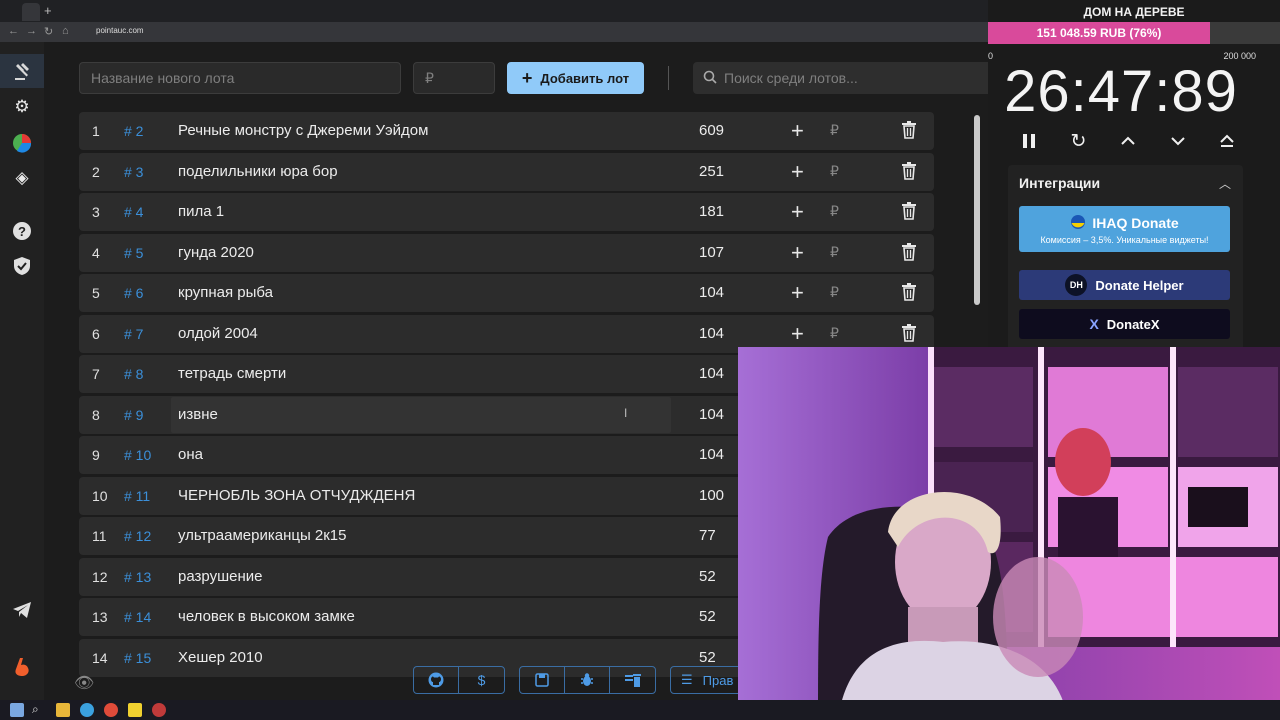 This screenshot has width=1280, height=720. What do you see at coordinates (138, 617) in the screenshot?
I see `lot-id: # 14` at bounding box center [138, 617].